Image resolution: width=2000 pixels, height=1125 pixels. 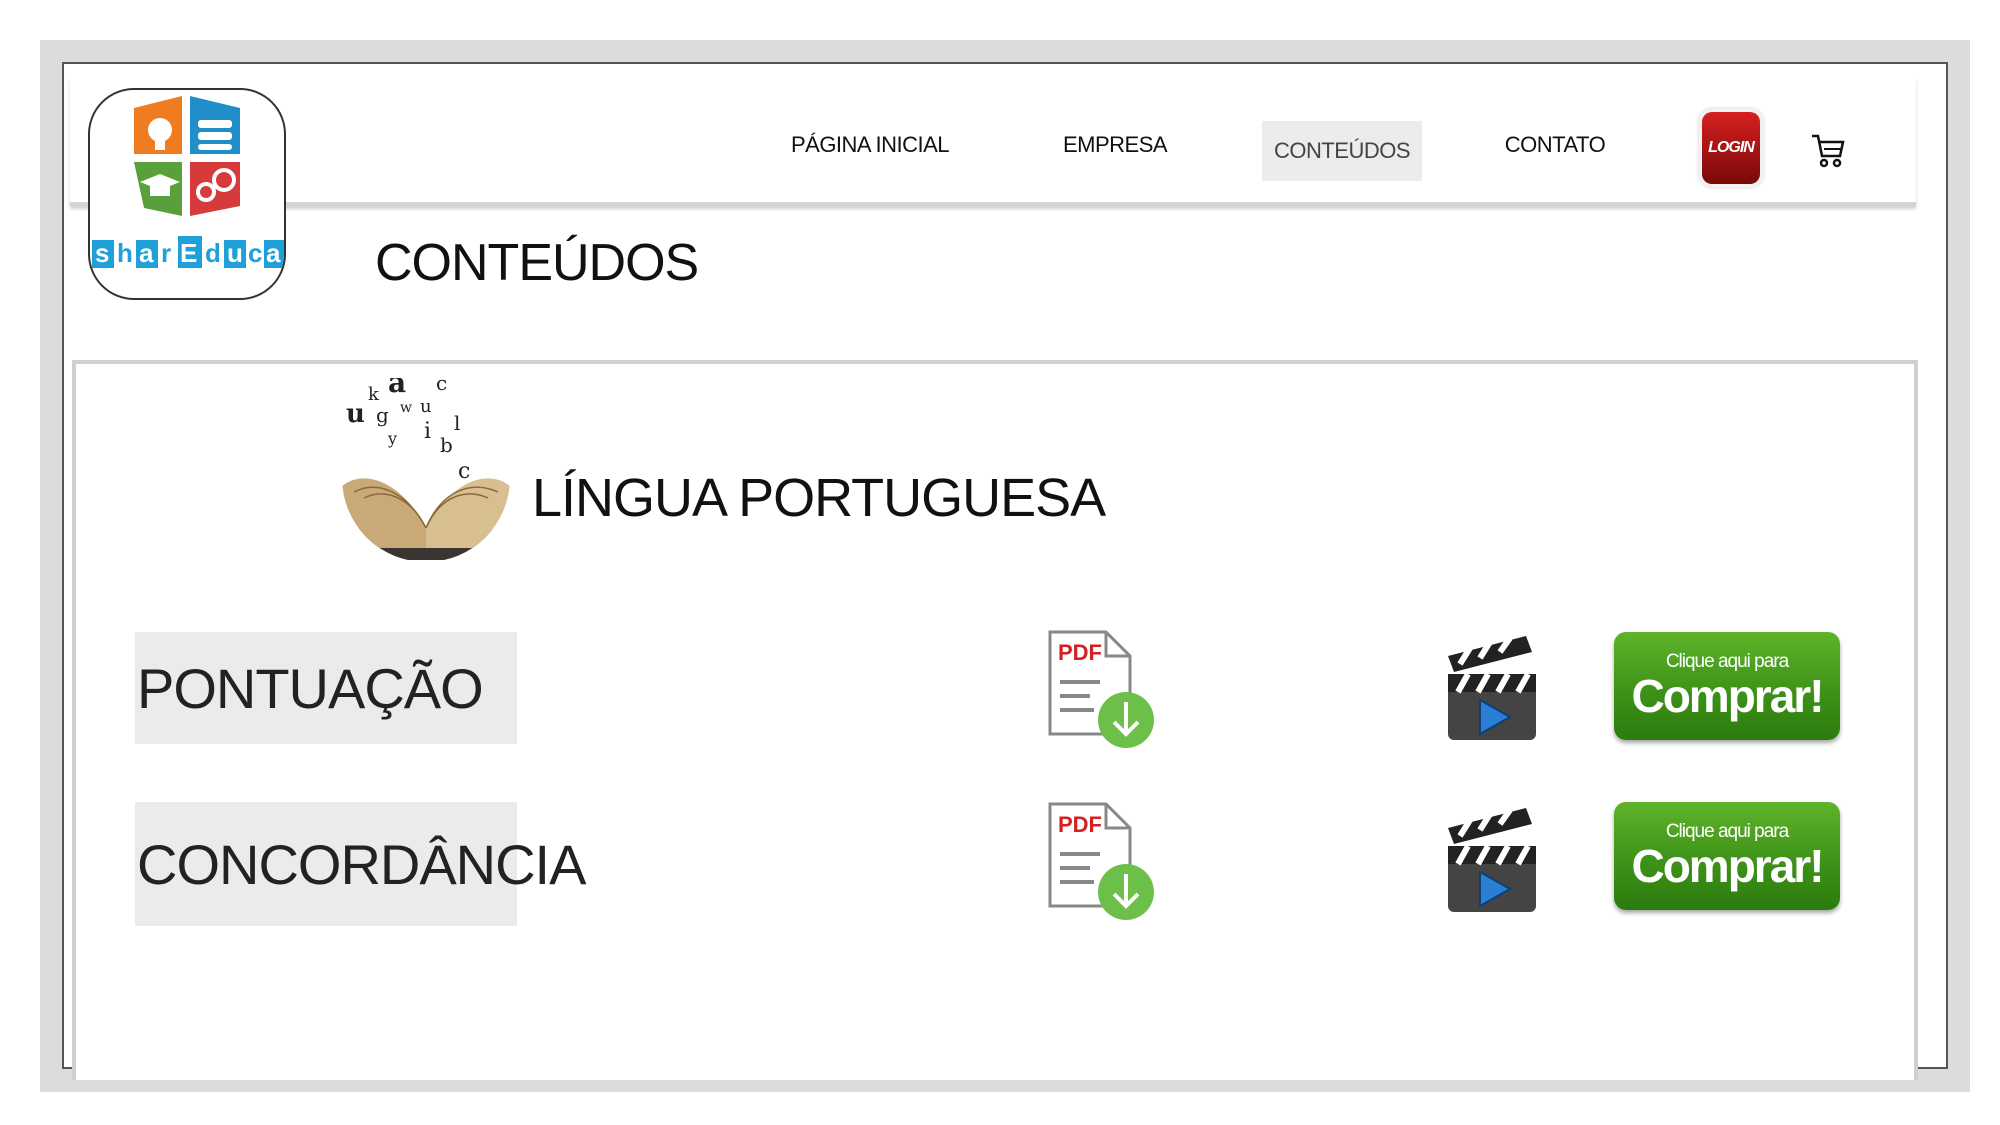 What do you see at coordinates (326, 688) in the screenshot?
I see `topic-pontuacao: PONTUAÇÃO` at bounding box center [326, 688].